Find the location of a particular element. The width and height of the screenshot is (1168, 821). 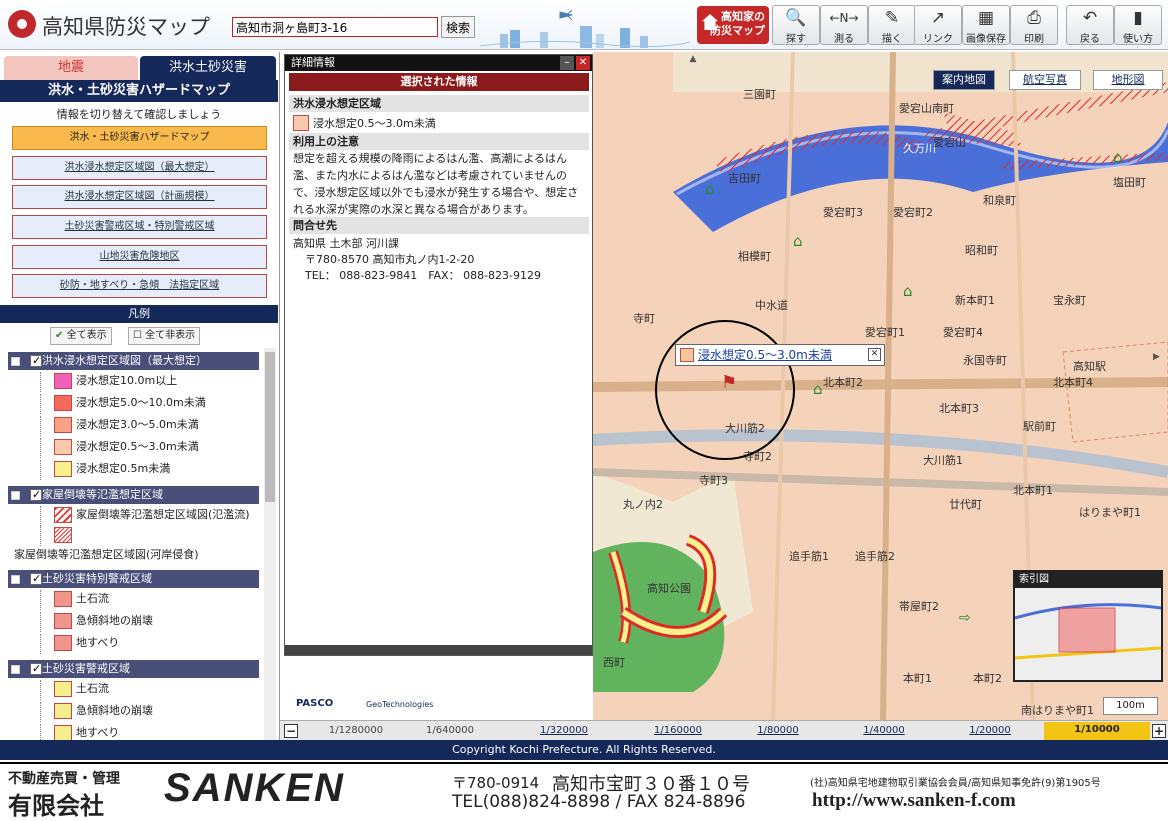

legend-item: 浸水想定0.5～3.0m未満 is located at coordinates (119, 448).